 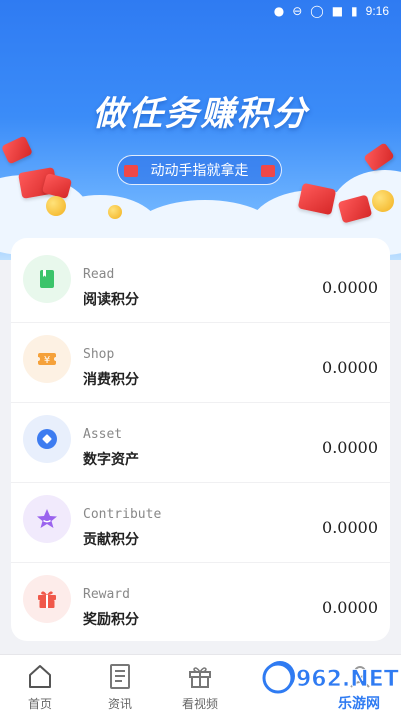 I want to click on home-icon, so click(x=40, y=676).